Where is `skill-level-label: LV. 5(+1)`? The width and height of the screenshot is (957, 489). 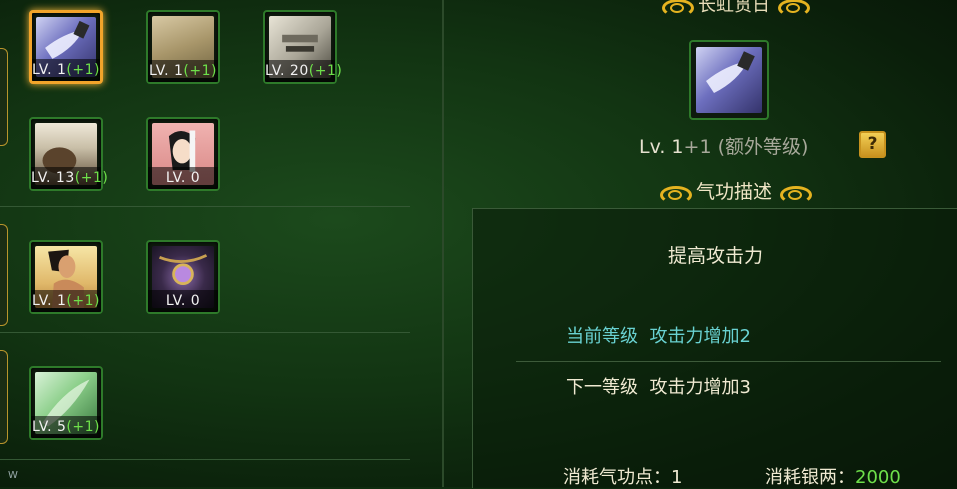
skill-level-label: LV. 5(+1) is located at coordinates (66, 427).